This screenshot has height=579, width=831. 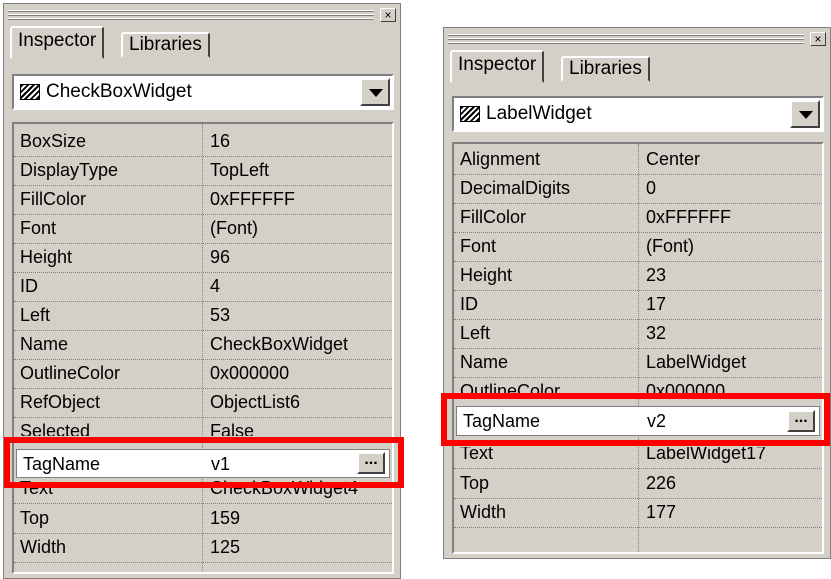 I want to click on table-row: DisplayType TopLeft, so click(x=203, y=171).